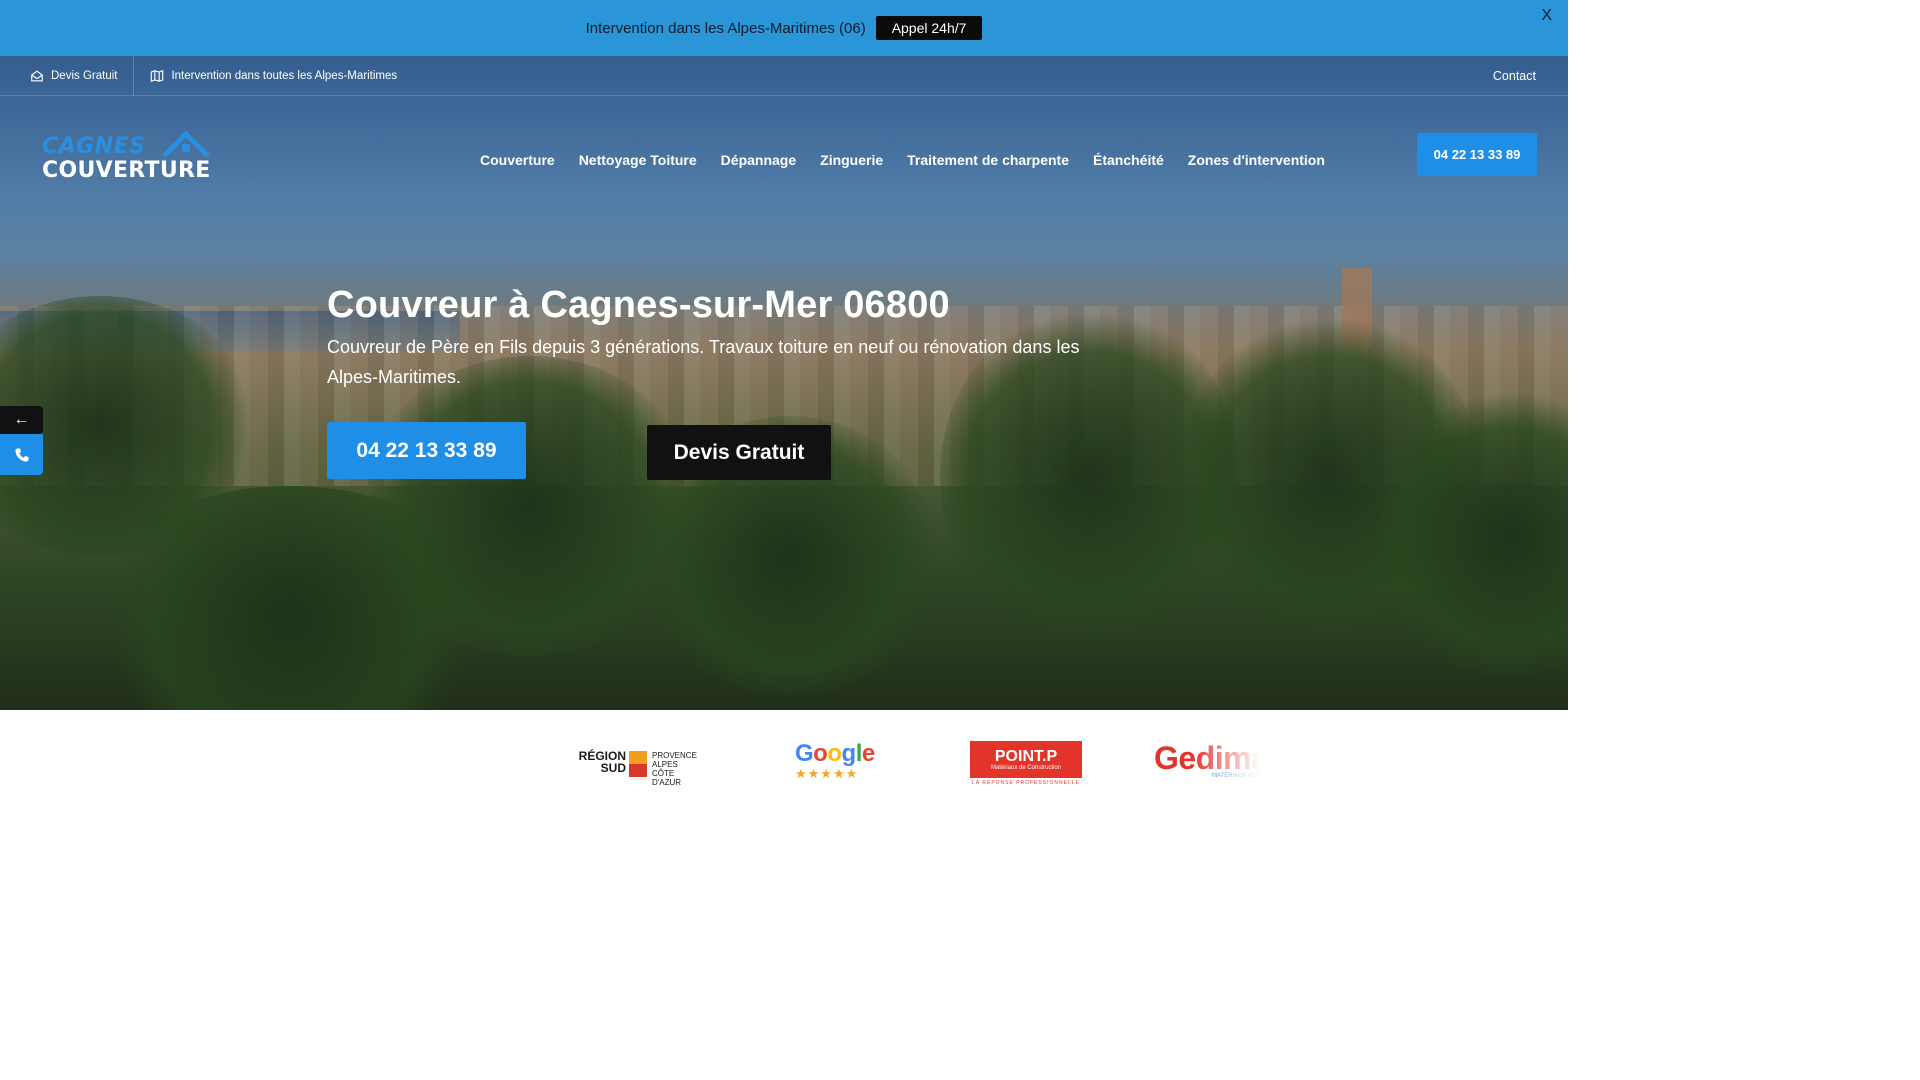  What do you see at coordinates (827, 773) in the screenshot?
I see `google-stars: ★★★★★` at bounding box center [827, 773].